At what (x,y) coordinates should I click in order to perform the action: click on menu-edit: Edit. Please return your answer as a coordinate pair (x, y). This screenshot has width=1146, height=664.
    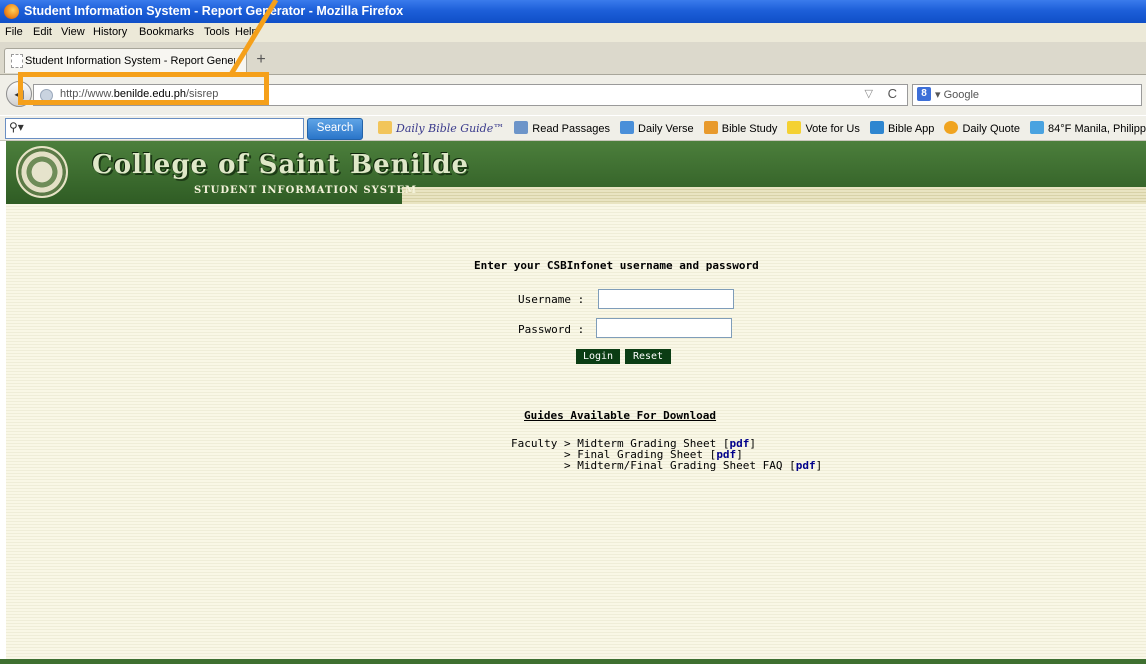
    Looking at the image, I should click on (42, 32).